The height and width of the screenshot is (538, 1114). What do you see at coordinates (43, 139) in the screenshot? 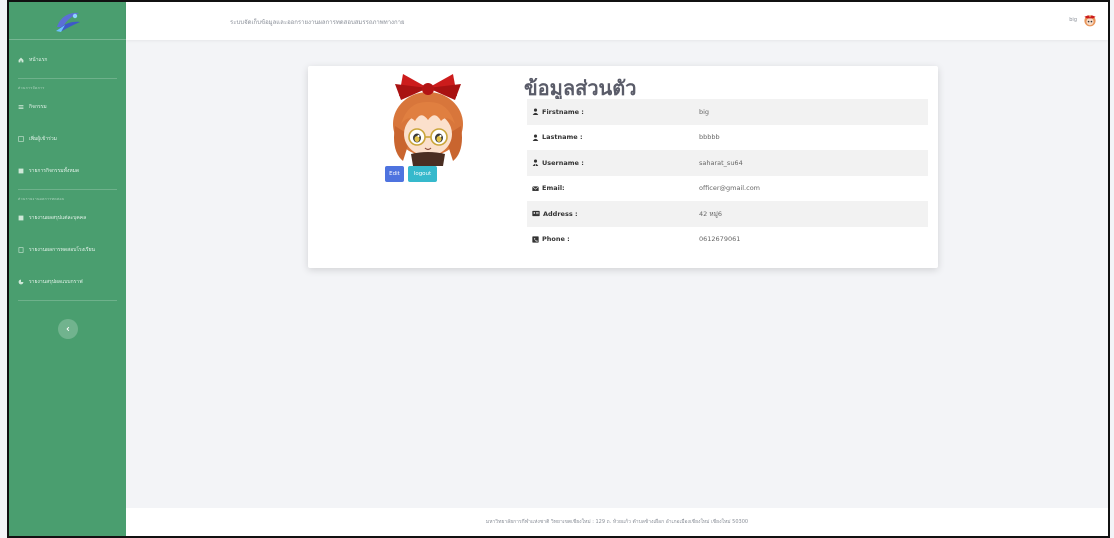
I see `sidebar-item-label: เพิ่มผู้เข้าร่วม` at bounding box center [43, 139].